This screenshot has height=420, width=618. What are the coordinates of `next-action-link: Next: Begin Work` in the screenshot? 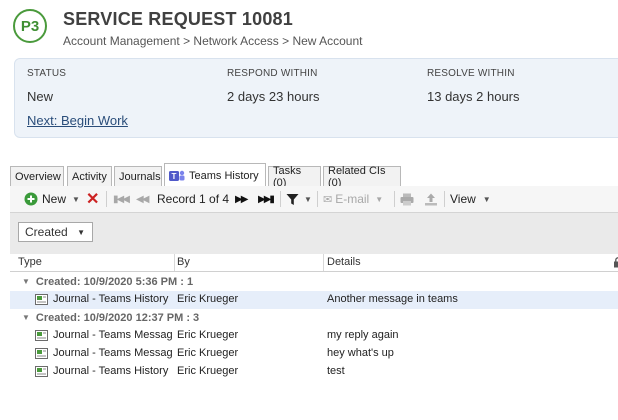 It's located at (77, 120).